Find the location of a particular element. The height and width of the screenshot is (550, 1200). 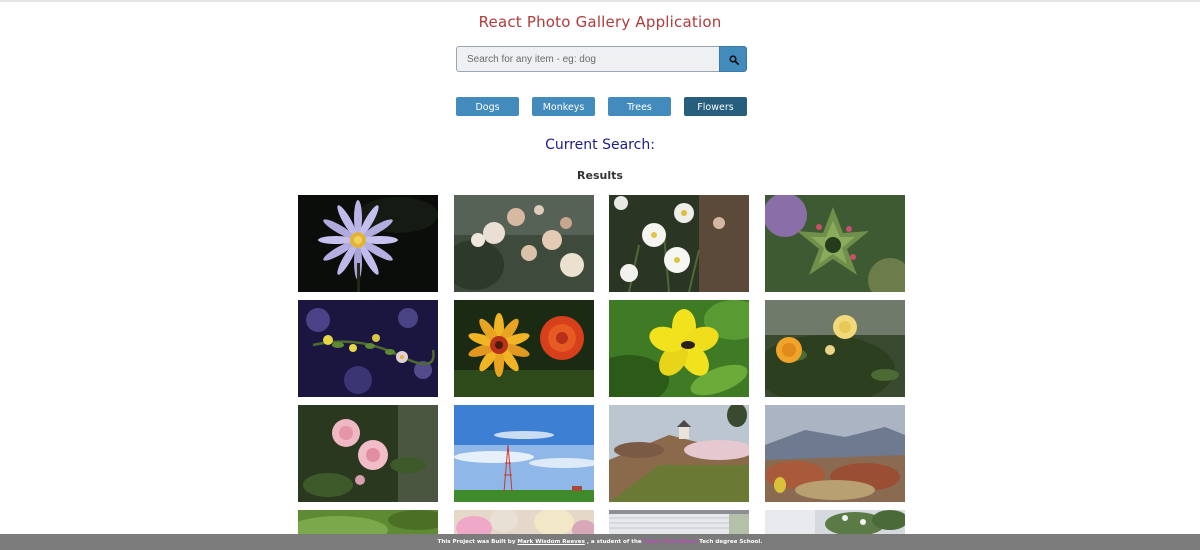

footer-suffix: Tech degree School. is located at coordinates (731, 542).